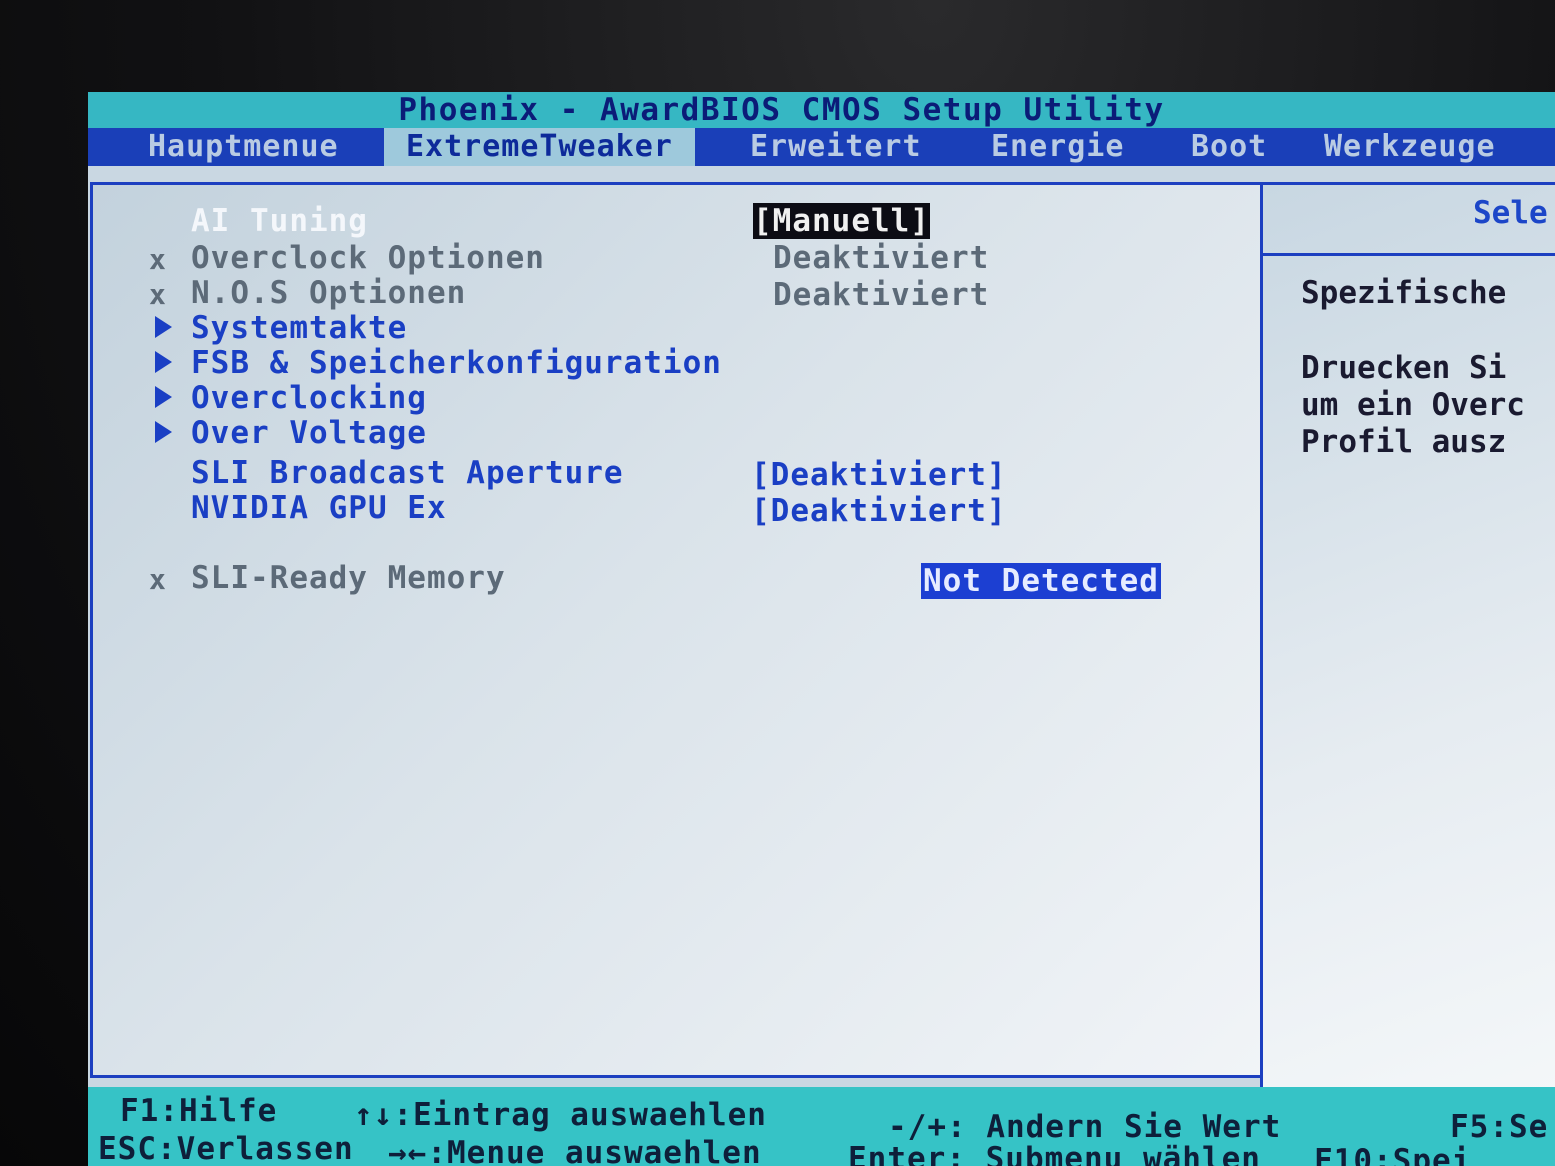  What do you see at coordinates (1413, 405) in the screenshot?
I see `help-line: um ein Overc` at bounding box center [1413, 405].